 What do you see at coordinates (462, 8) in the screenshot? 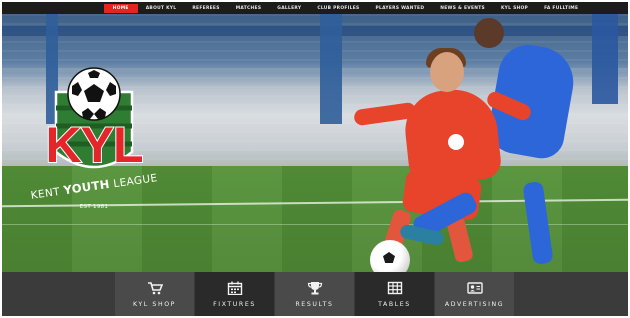
I see `nav-item-news-events: NEWS & EVENTS` at bounding box center [462, 8].